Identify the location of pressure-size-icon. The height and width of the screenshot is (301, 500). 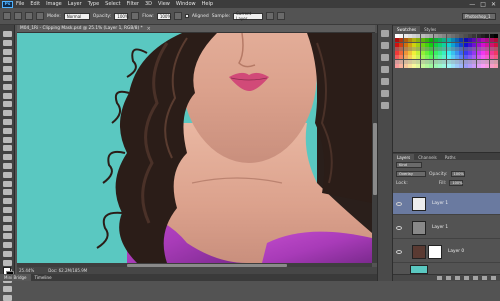
(281, 16).